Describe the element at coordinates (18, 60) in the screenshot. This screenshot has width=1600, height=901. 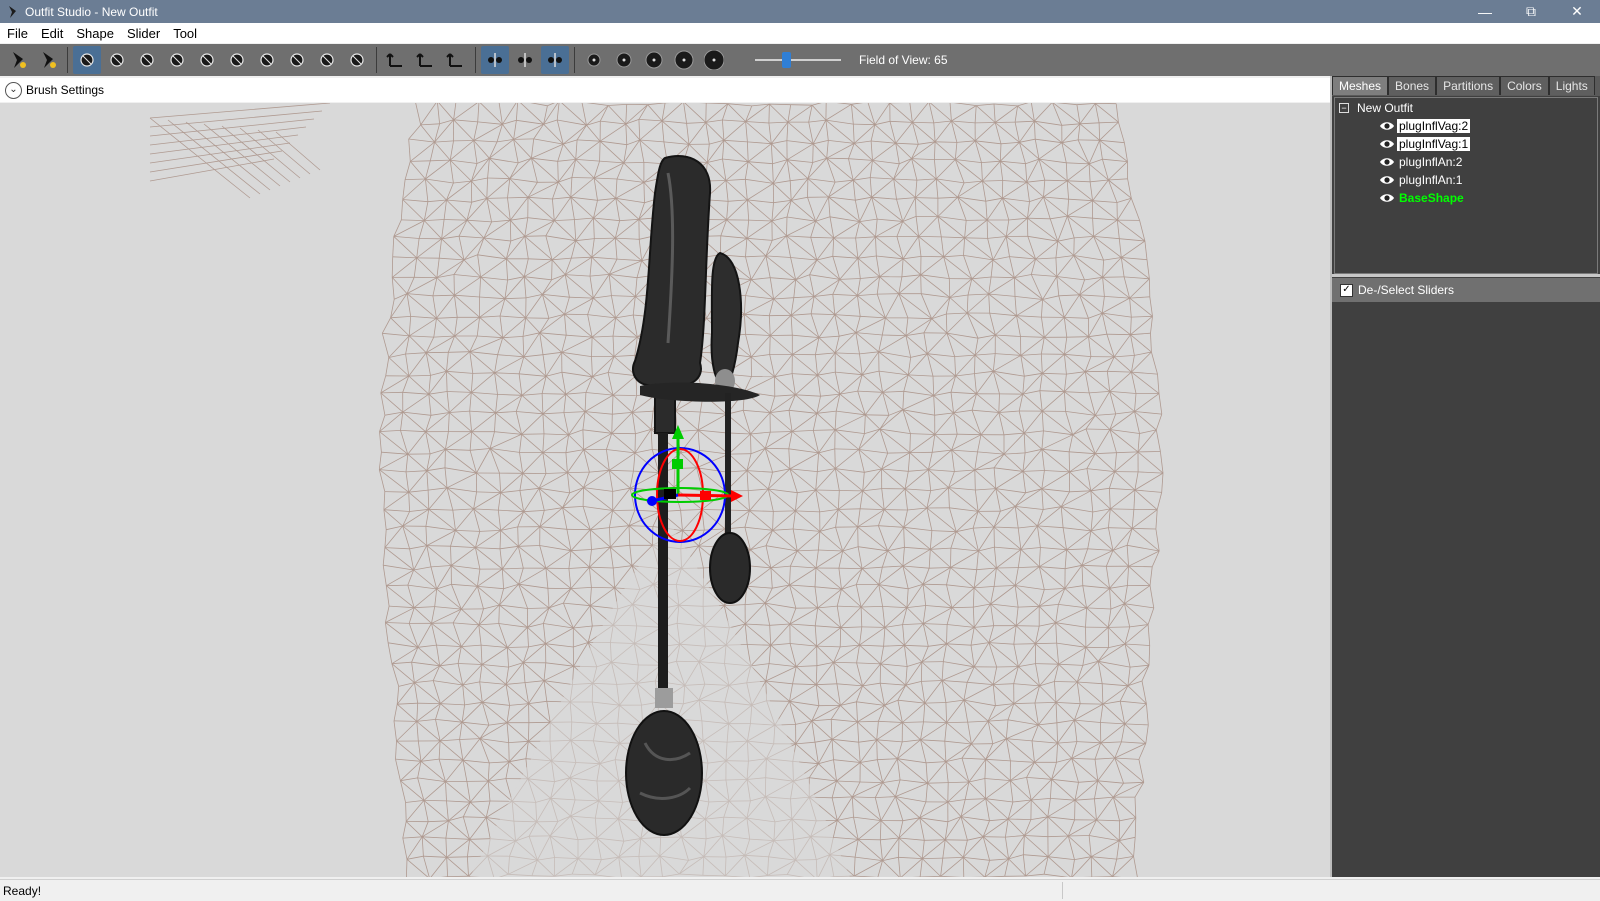
I see `new-project-icon` at that location.